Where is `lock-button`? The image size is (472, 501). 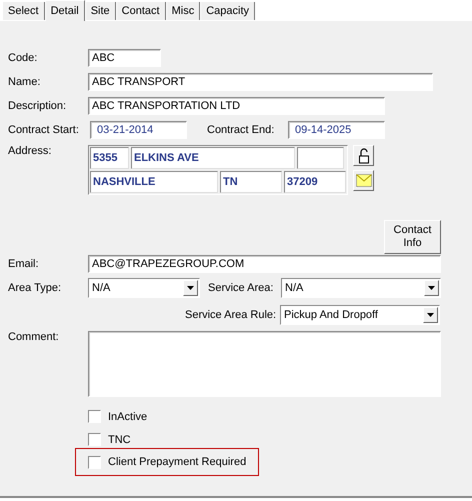 lock-button is located at coordinates (363, 155).